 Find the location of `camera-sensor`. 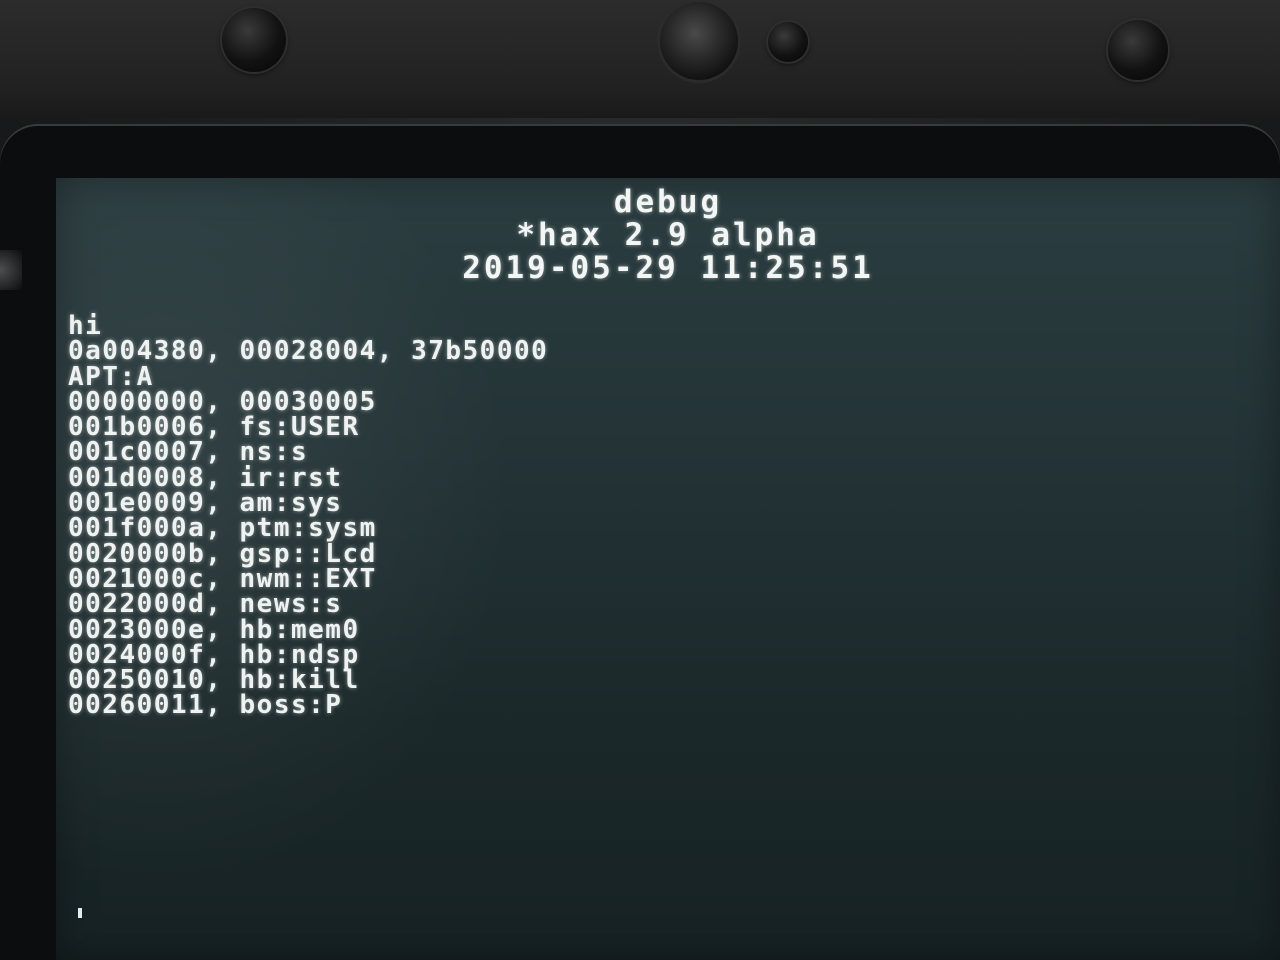

camera-sensor is located at coordinates (788, 42).